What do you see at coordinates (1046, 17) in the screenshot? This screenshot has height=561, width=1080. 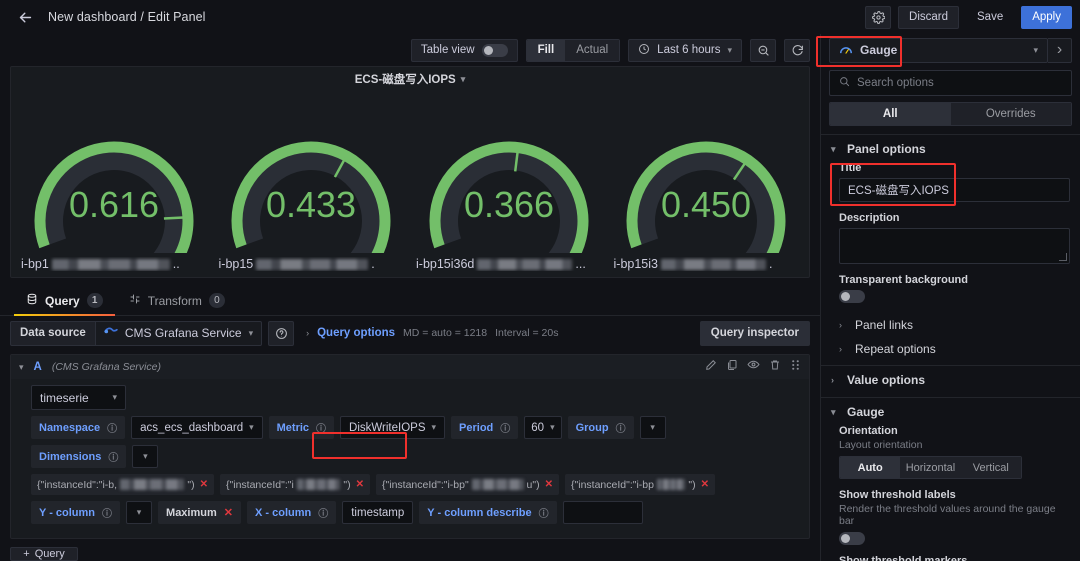 I see `apply-button: Apply` at bounding box center [1046, 17].